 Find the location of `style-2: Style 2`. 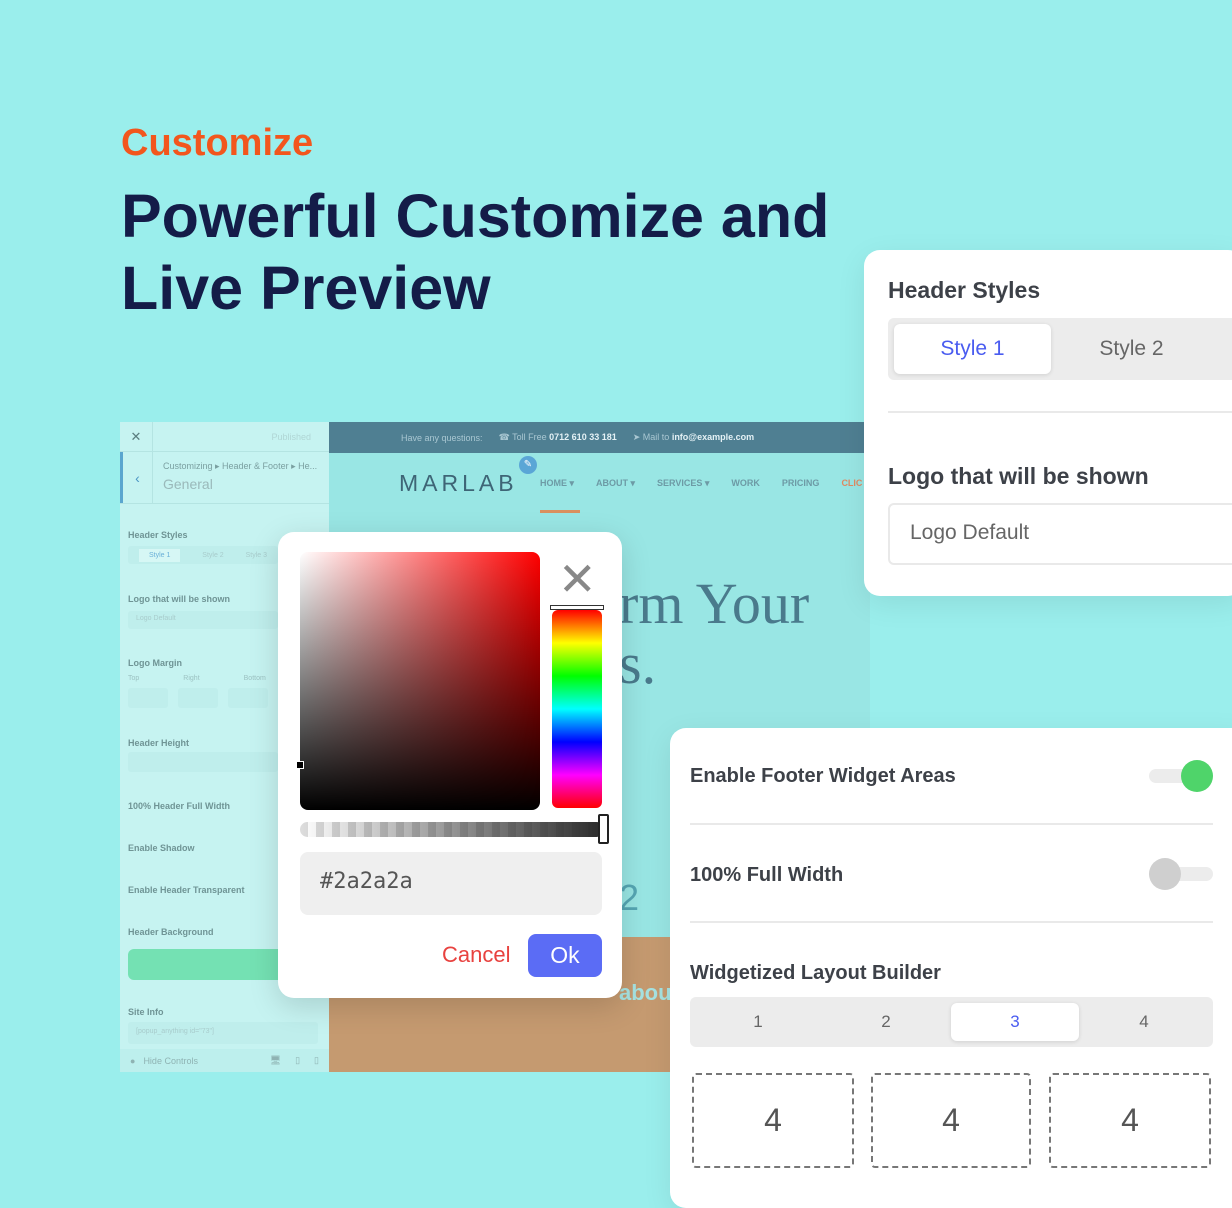

style-2: Style 2 is located at coordinates (212, 555).